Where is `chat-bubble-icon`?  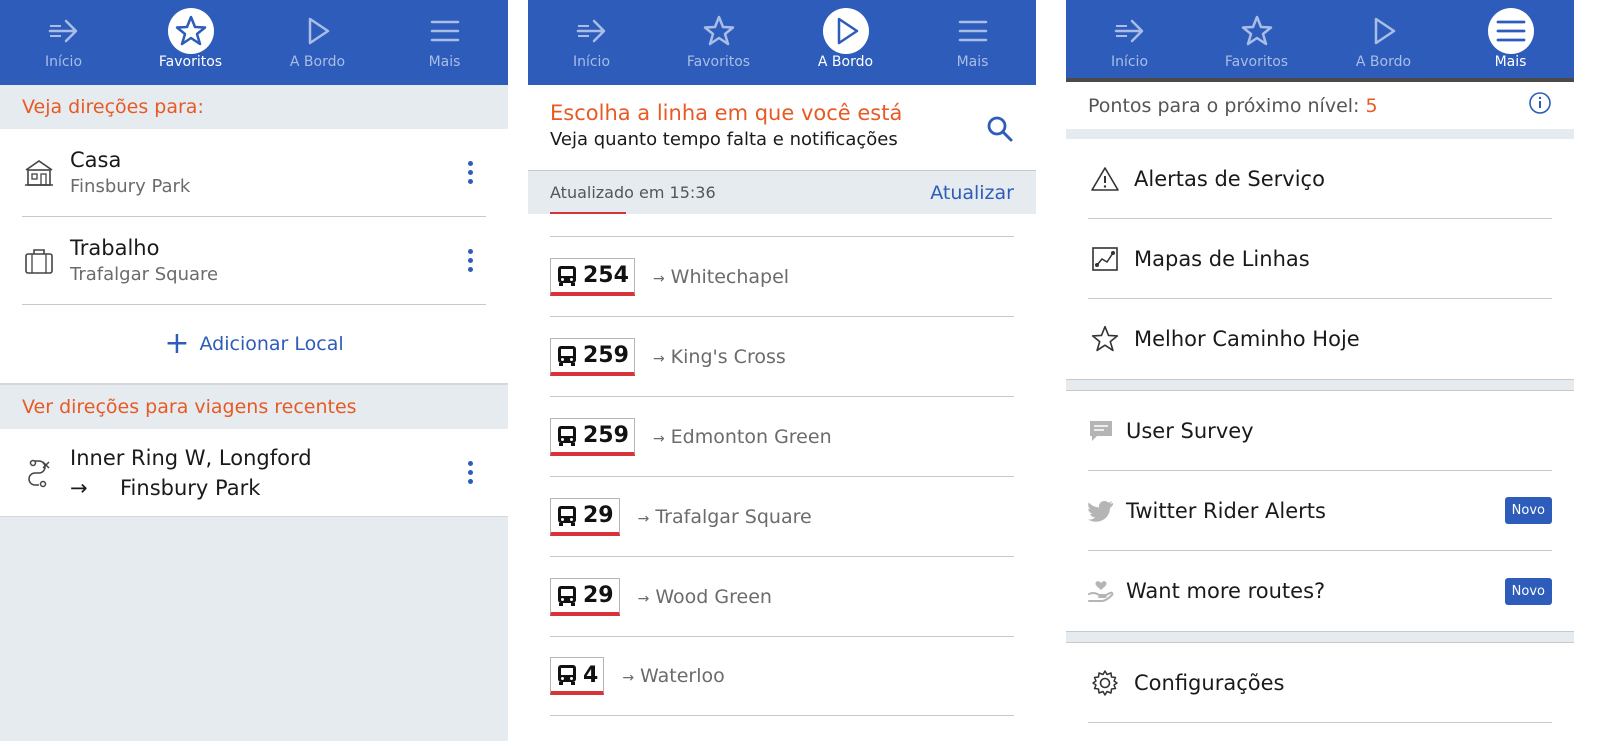
chat-bubble-icon is located at coordinates (1101, 430).